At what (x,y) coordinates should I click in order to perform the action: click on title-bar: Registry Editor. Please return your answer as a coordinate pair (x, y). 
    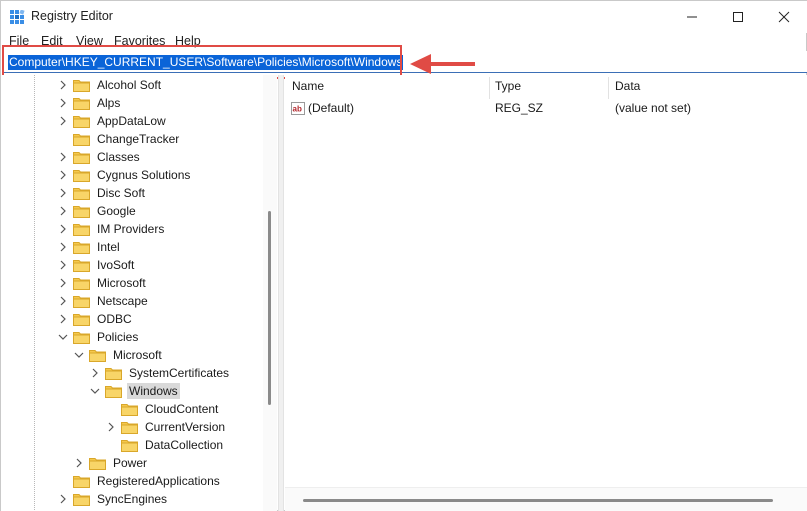
    Looking at the image, I should click on (404, 17).